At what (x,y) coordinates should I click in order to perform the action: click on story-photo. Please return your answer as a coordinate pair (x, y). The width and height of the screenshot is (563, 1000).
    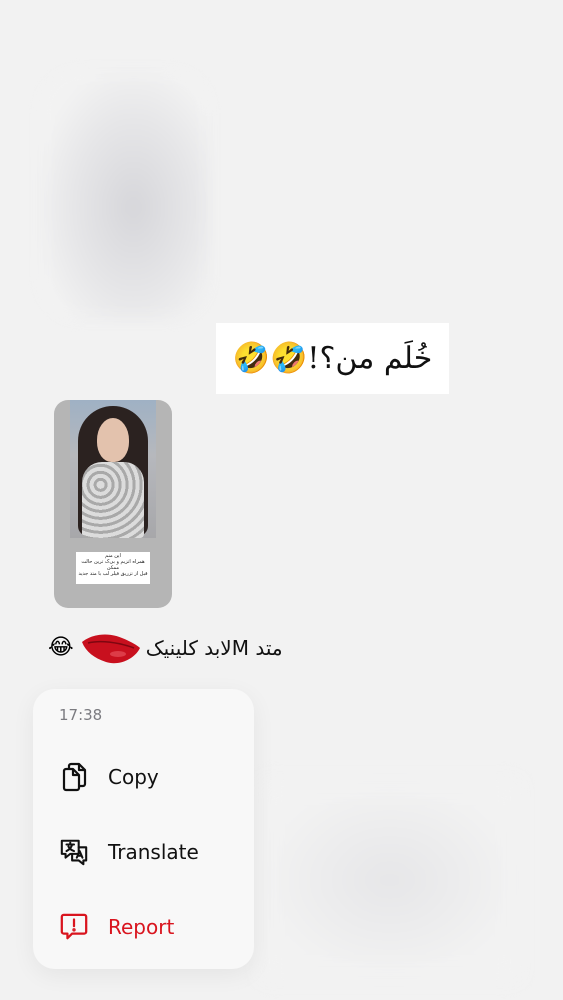
    Looking at the image, I should click on (113, 469).